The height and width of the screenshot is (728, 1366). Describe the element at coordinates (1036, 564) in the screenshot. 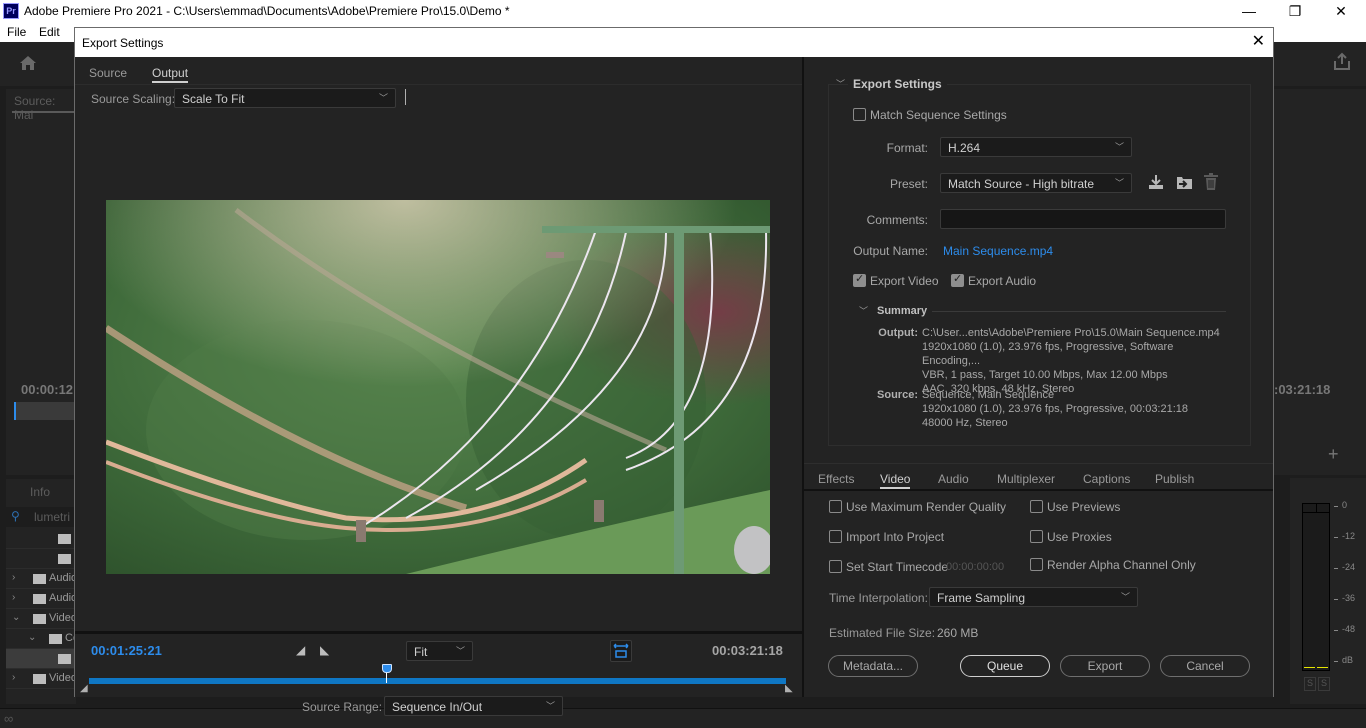

I see `render-alpha-only-checkbox` at that location.